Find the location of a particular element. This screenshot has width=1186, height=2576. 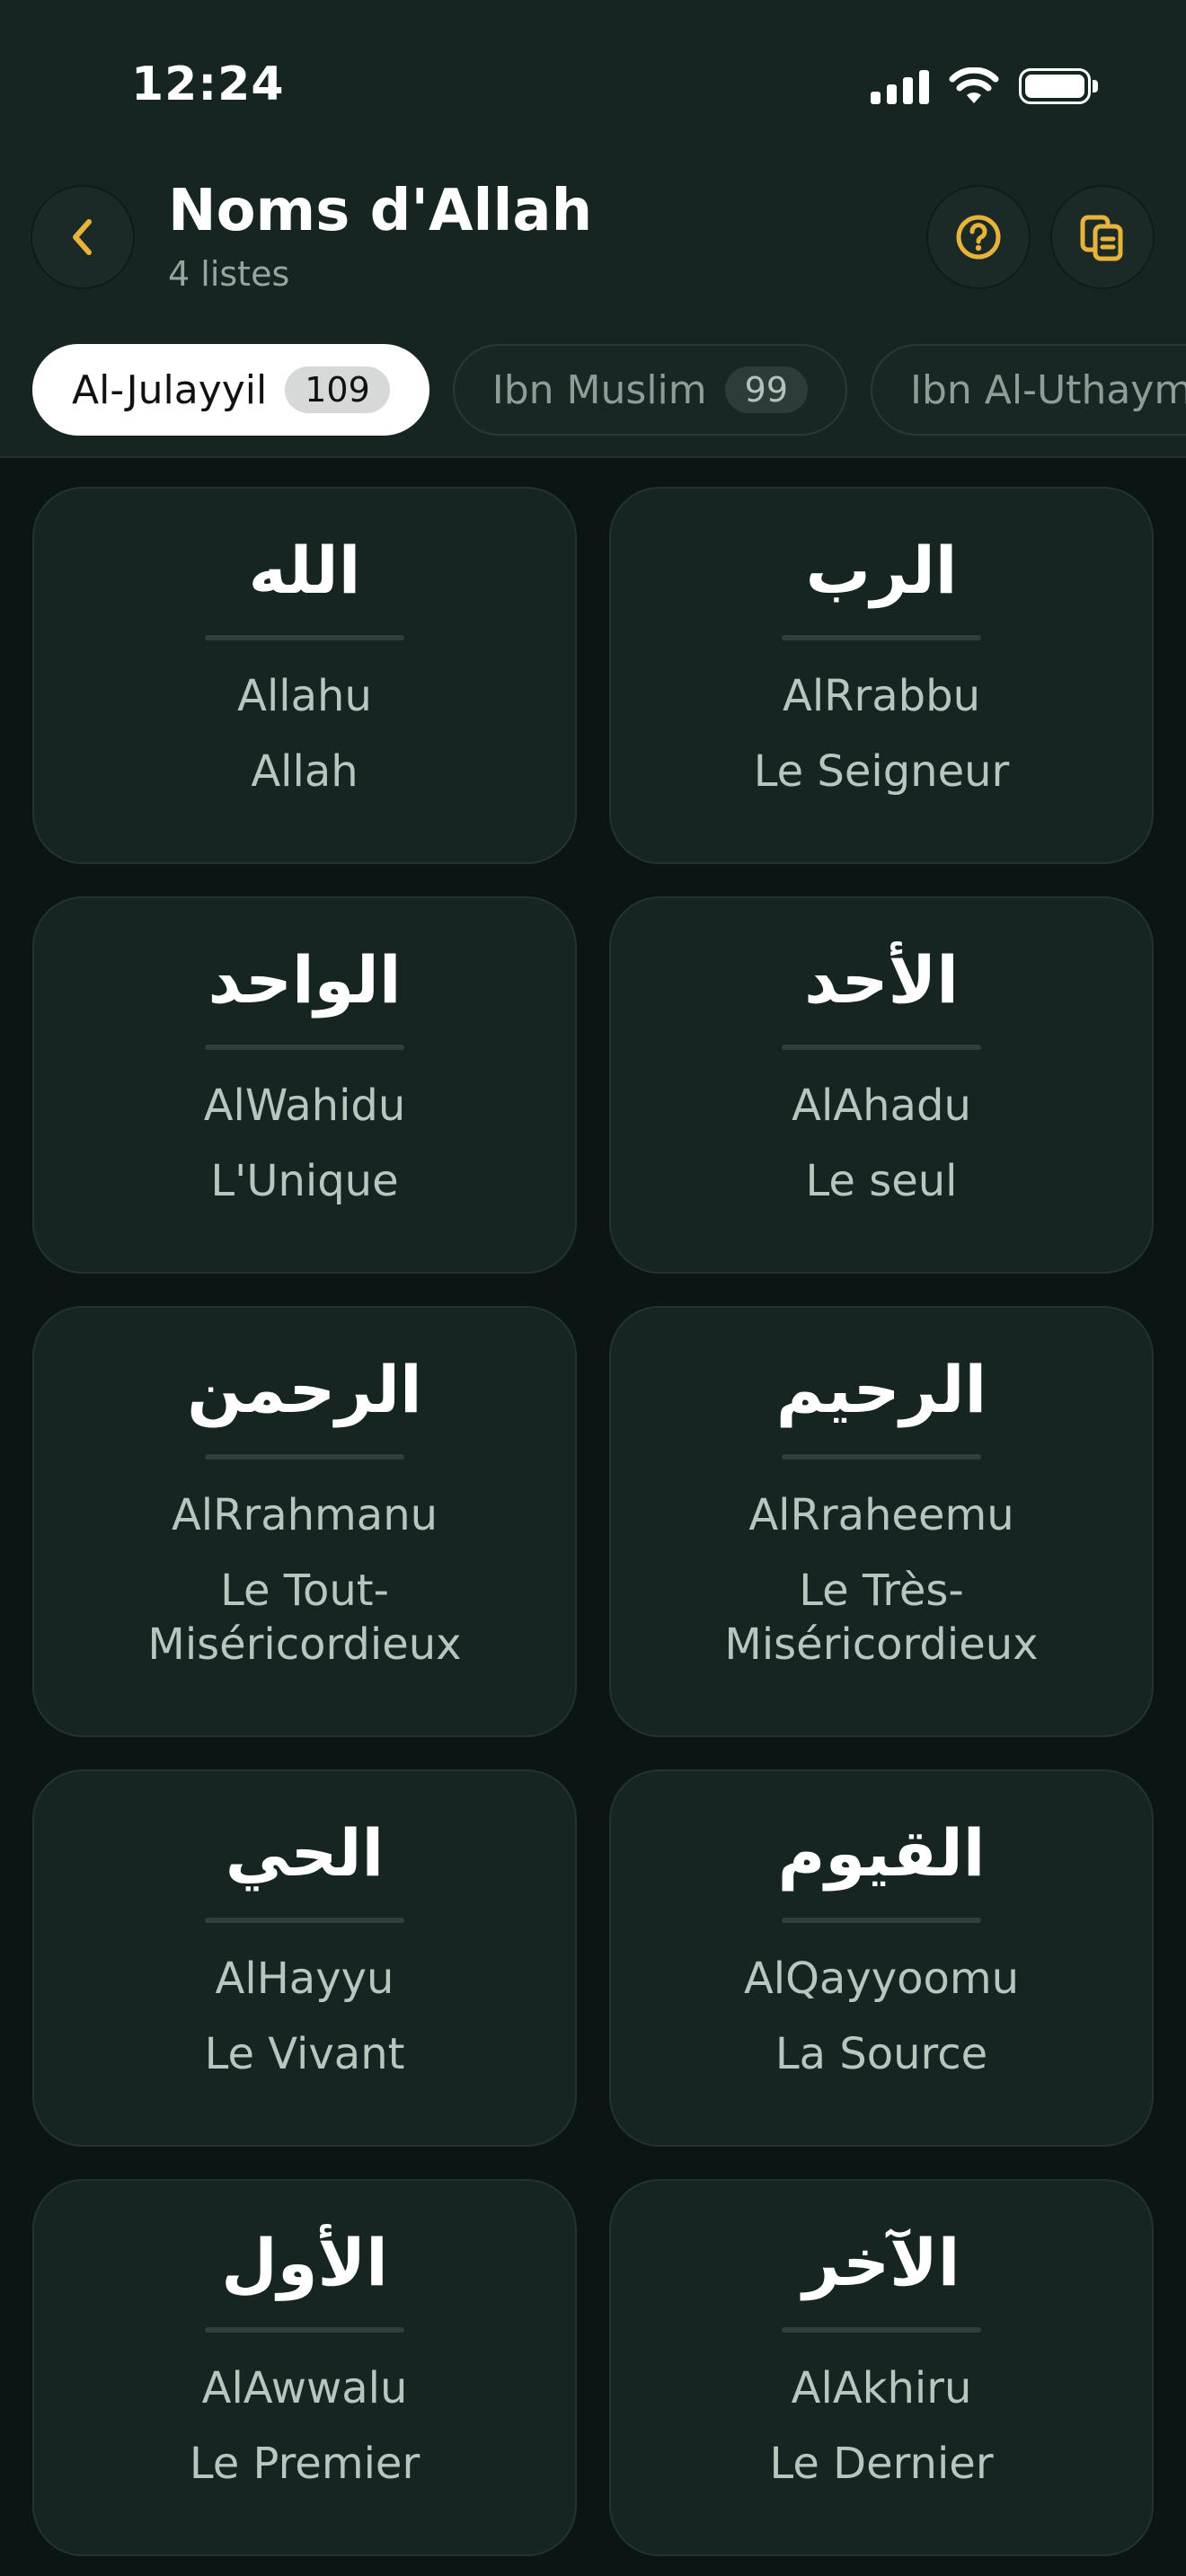

name-card: القيوم AlQayyoomu La Source is located at coordinates (881, 1958).